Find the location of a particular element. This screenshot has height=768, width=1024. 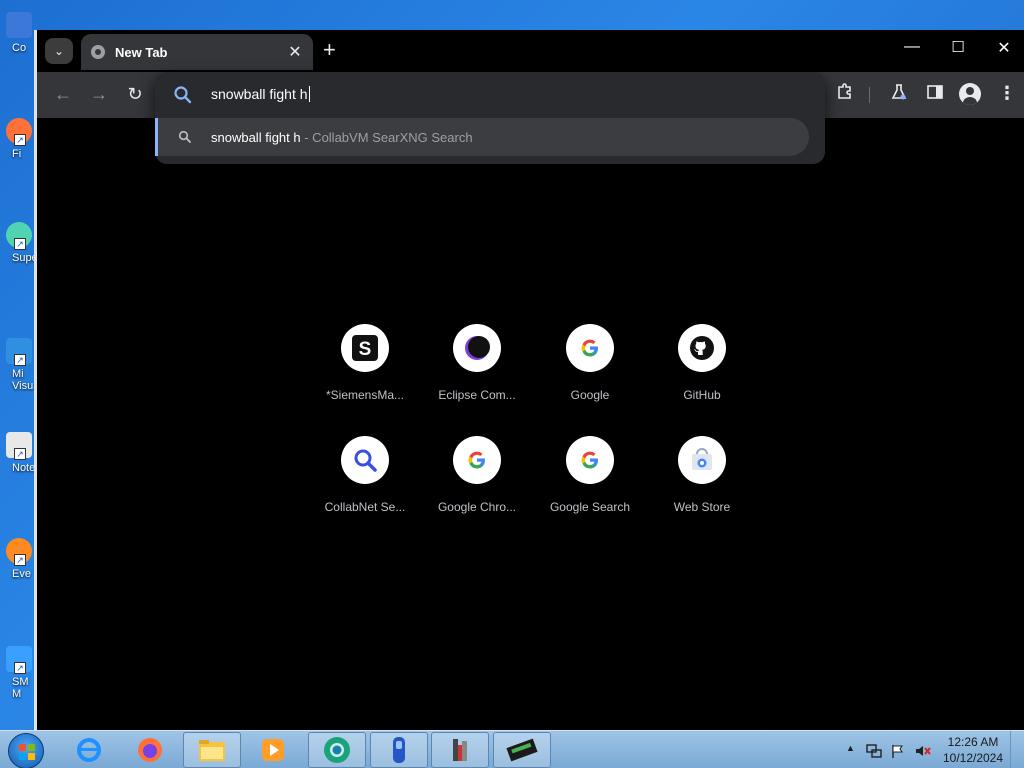

memory-card-icon is located at coordinates (522, 750).